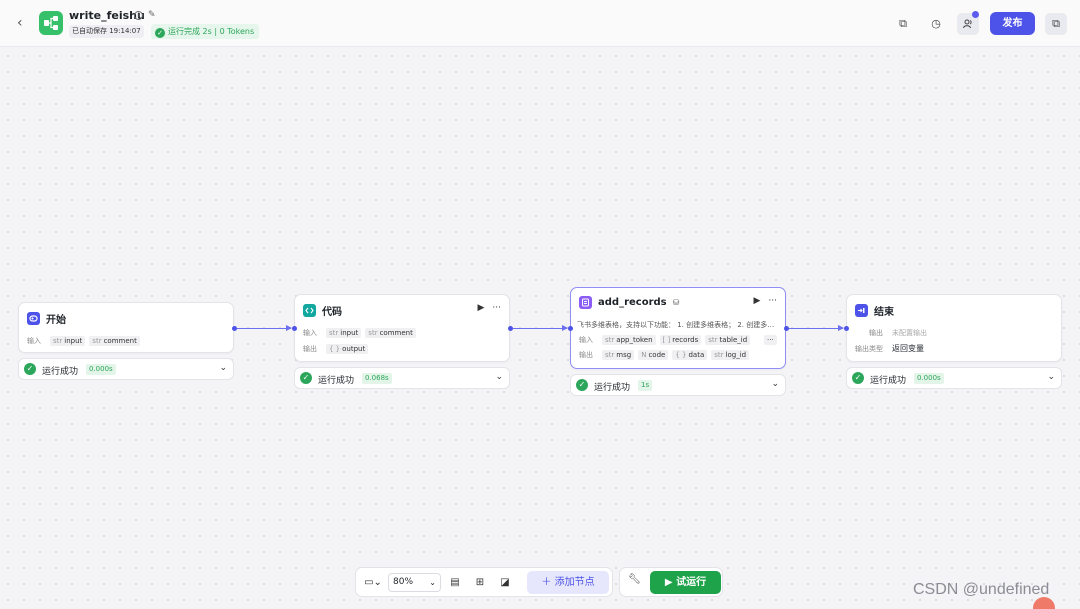 This screenshot has width=1080, height=609. I want to click on start-node: 开始 输入 str input str comment, so click(127, 327).